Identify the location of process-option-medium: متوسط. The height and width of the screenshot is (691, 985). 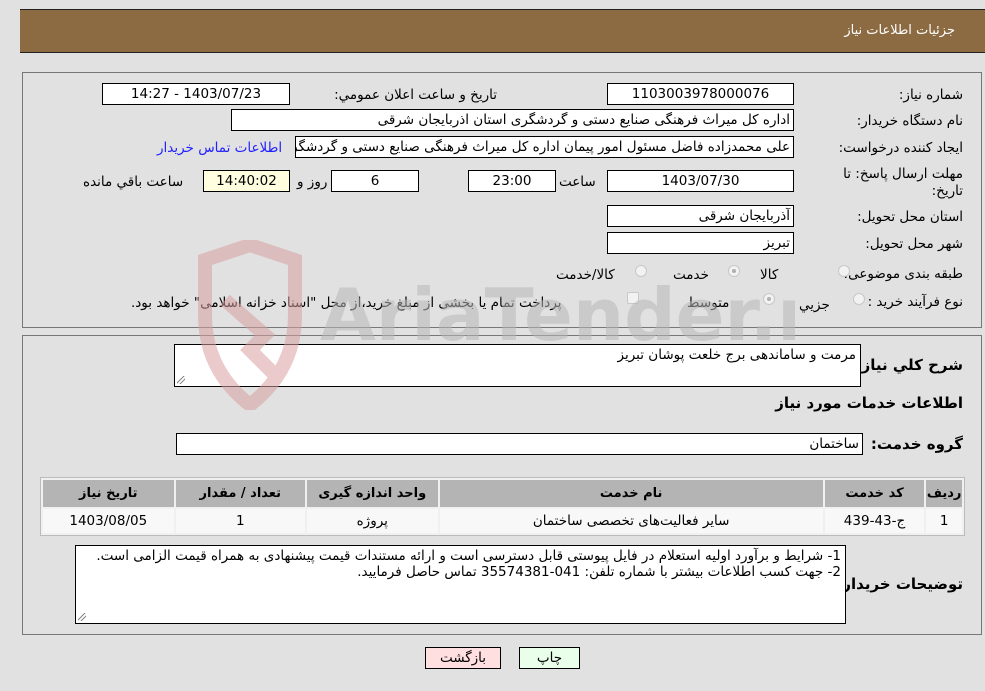
(708, 303).